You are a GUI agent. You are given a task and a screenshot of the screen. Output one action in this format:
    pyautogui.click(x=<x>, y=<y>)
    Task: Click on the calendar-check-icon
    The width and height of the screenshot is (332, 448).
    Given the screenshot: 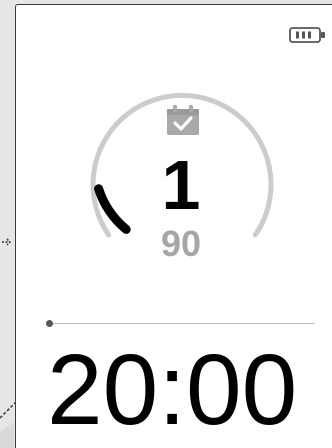 What is the action you would take?
    pyautogui.click(x=183, y=120)
    